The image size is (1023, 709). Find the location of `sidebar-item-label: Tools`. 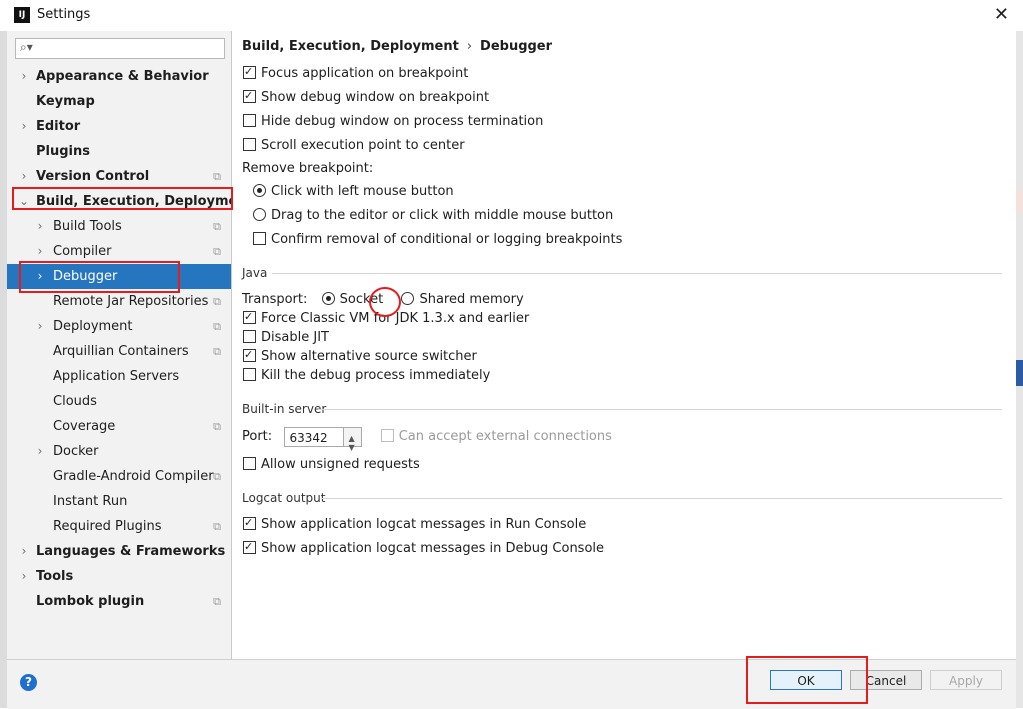

sidebar-item-label: Tools is located at coordinates (55, 576).